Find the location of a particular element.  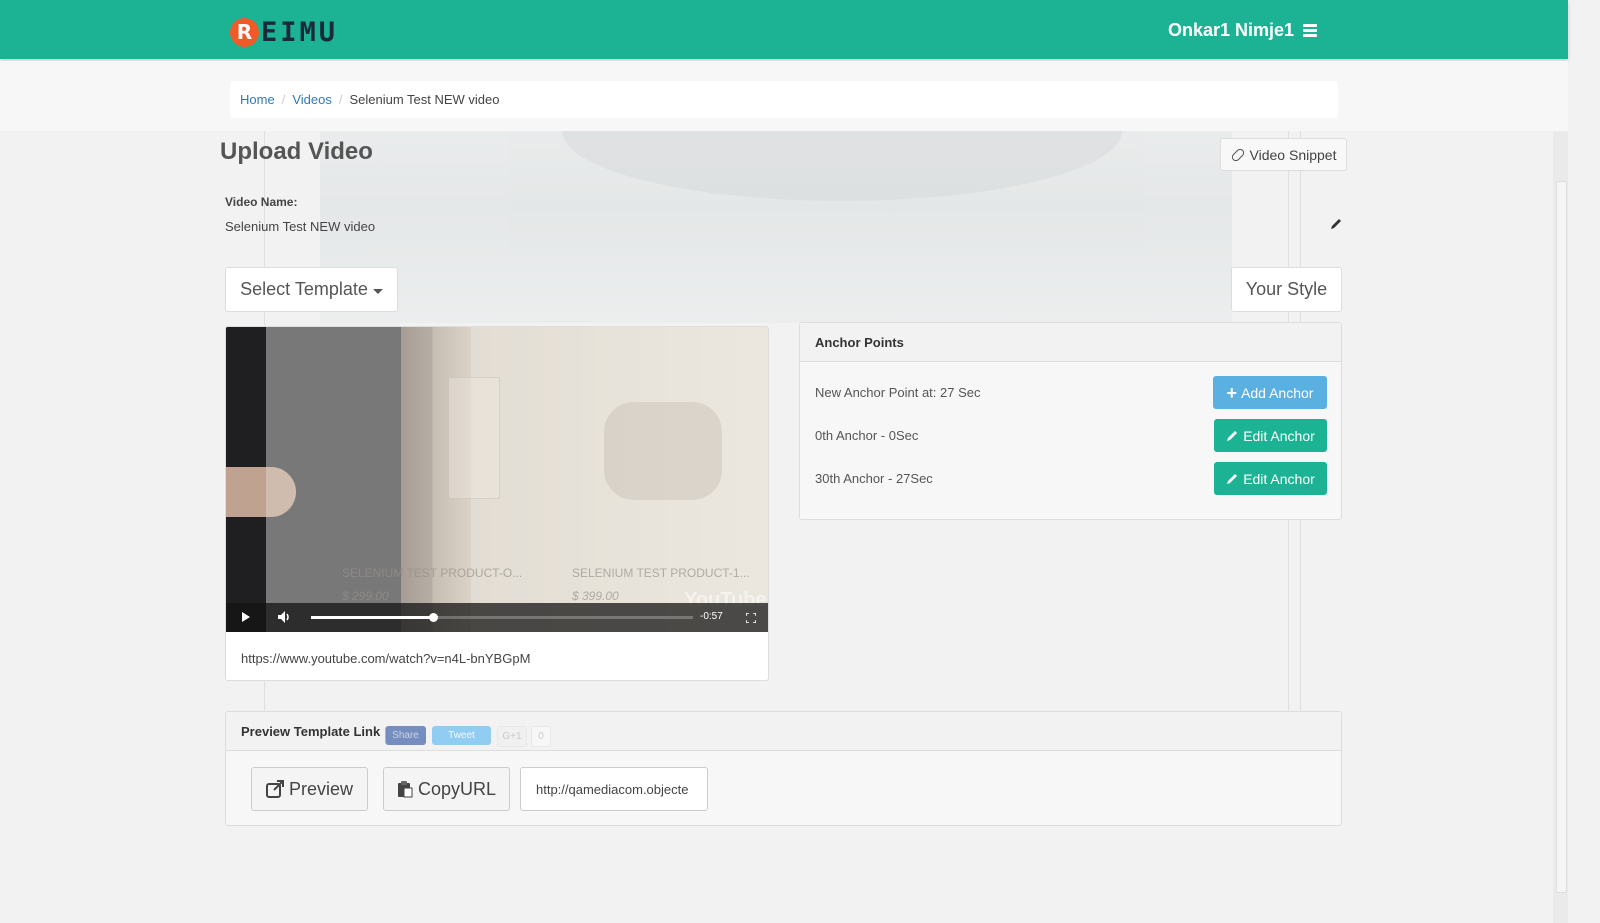

video-controls: -0:57 is located at coordinates (497, 617).